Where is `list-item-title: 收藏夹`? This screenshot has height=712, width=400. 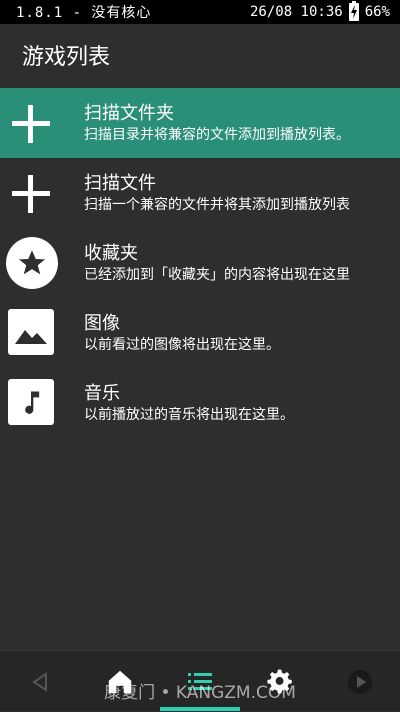
list-item-title: 收藏夹 is located at coordinates (111, 253).